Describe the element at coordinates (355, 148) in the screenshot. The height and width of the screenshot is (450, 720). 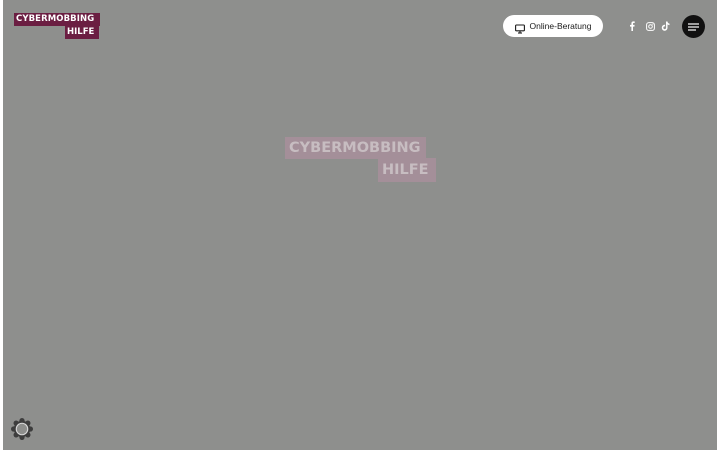
I see `loader-logo-line-1: CYBERMOBBING` at that location.